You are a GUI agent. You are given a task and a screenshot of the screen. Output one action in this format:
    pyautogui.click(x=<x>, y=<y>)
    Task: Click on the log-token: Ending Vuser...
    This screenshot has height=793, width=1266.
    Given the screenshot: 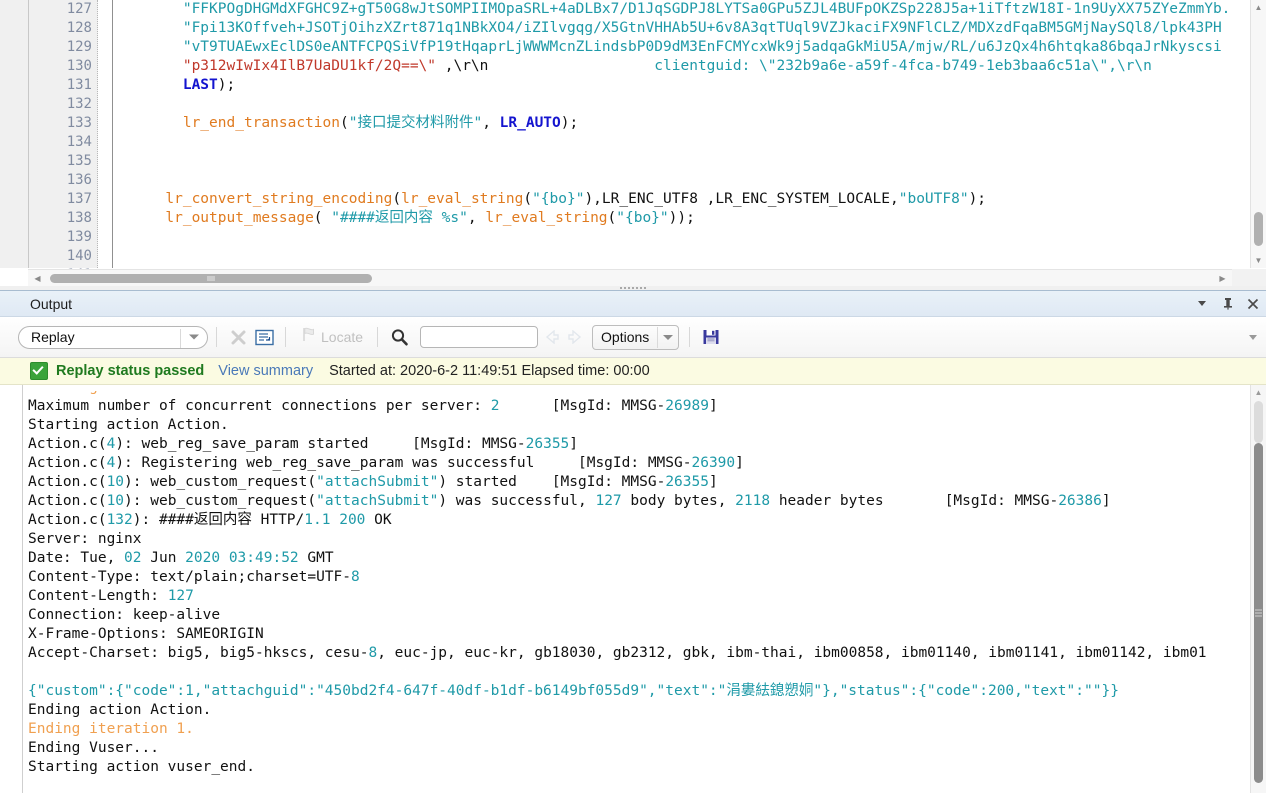 What is the action you would take?
    pyautogui.click(x=93, y=748)
    